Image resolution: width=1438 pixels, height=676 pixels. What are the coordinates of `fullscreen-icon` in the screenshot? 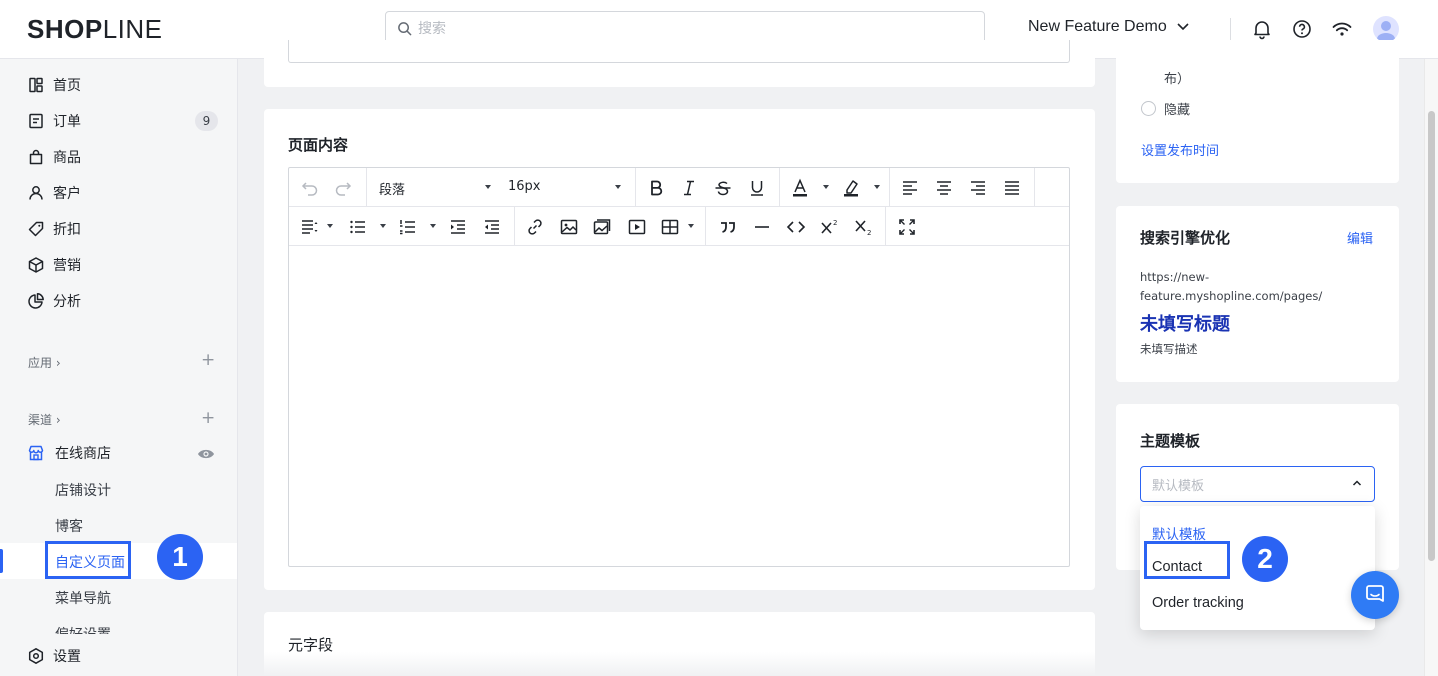 It's located at (907, 227).